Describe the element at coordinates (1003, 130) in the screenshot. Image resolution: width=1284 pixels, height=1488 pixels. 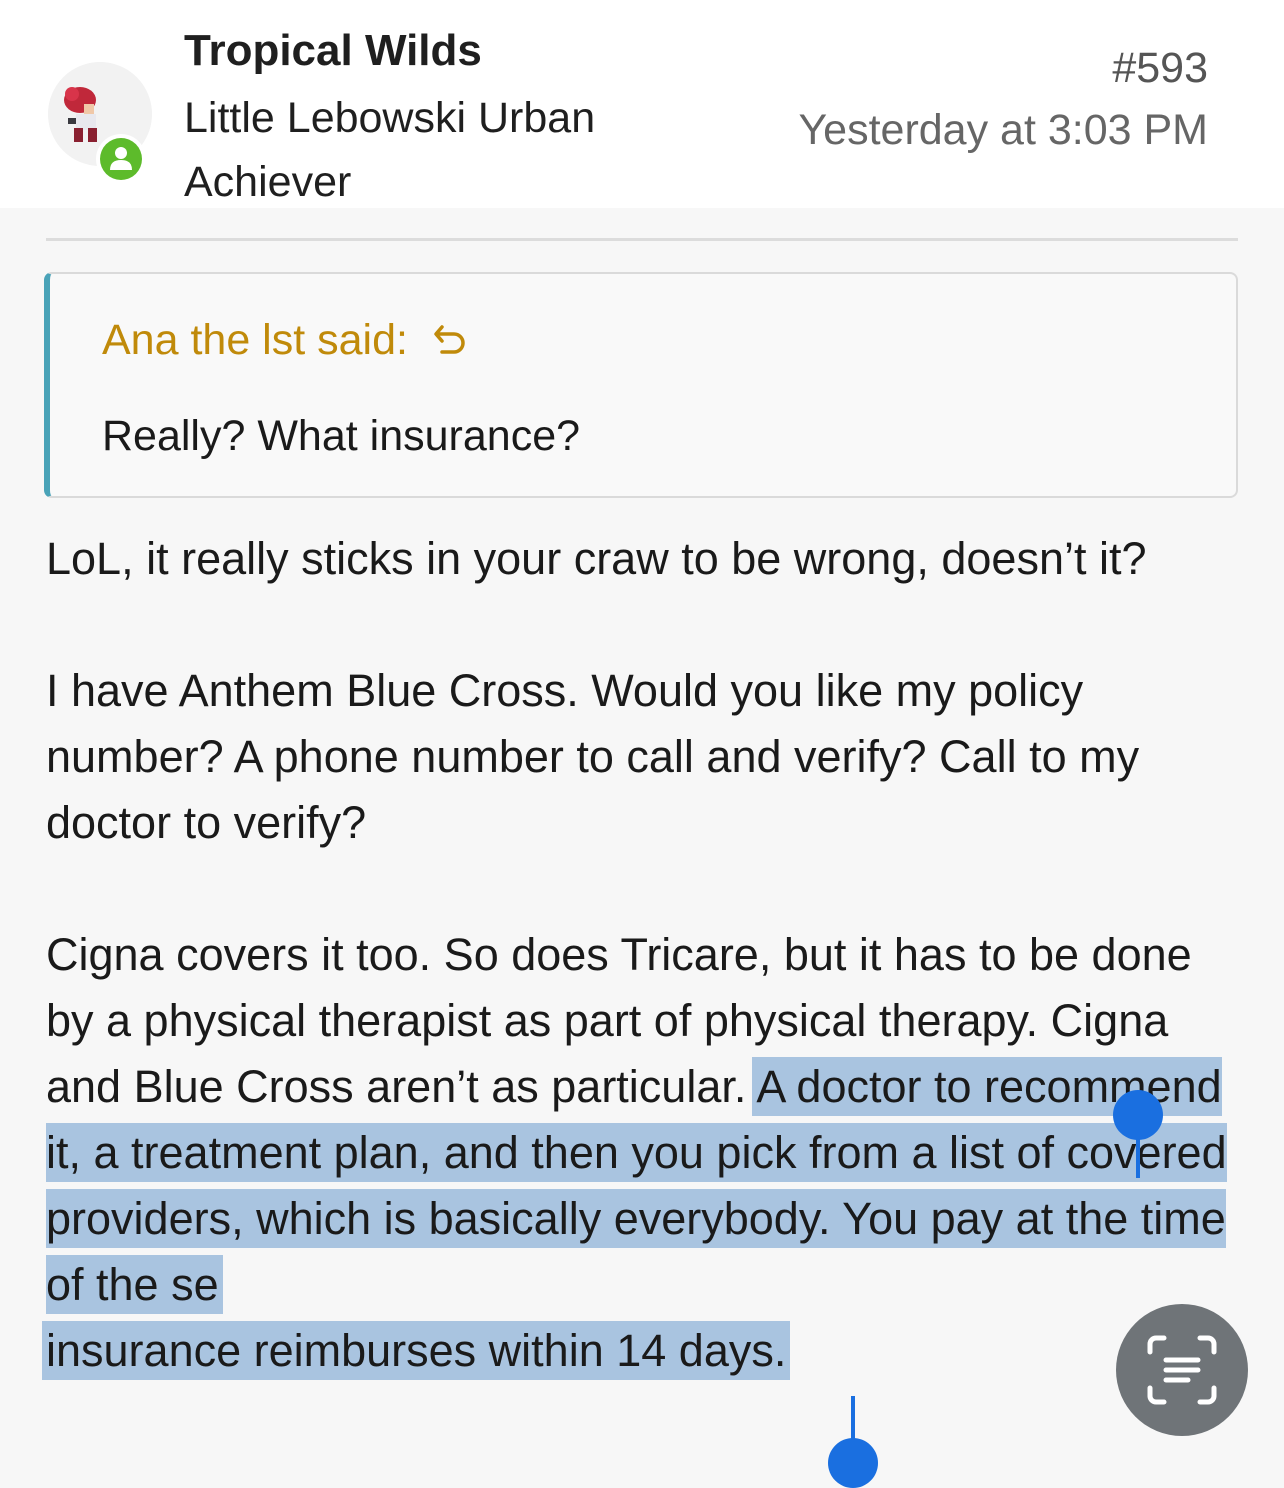
I see `post-timestamp: Yesterday at 3:03 PM` at that location.